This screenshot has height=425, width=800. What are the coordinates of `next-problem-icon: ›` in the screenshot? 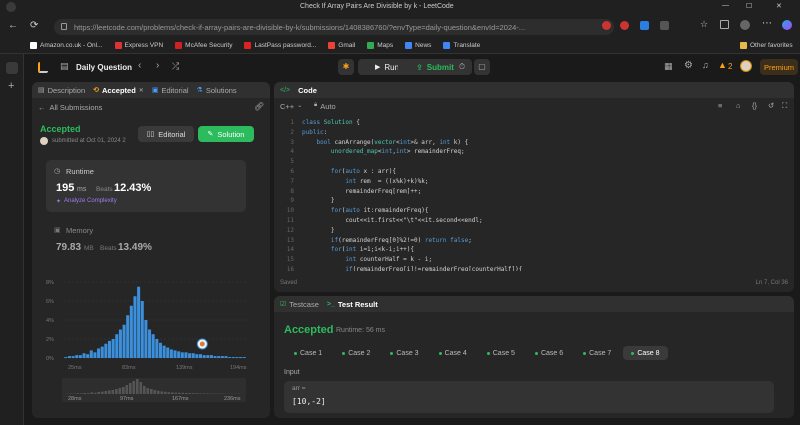 It's located at (157, 65).